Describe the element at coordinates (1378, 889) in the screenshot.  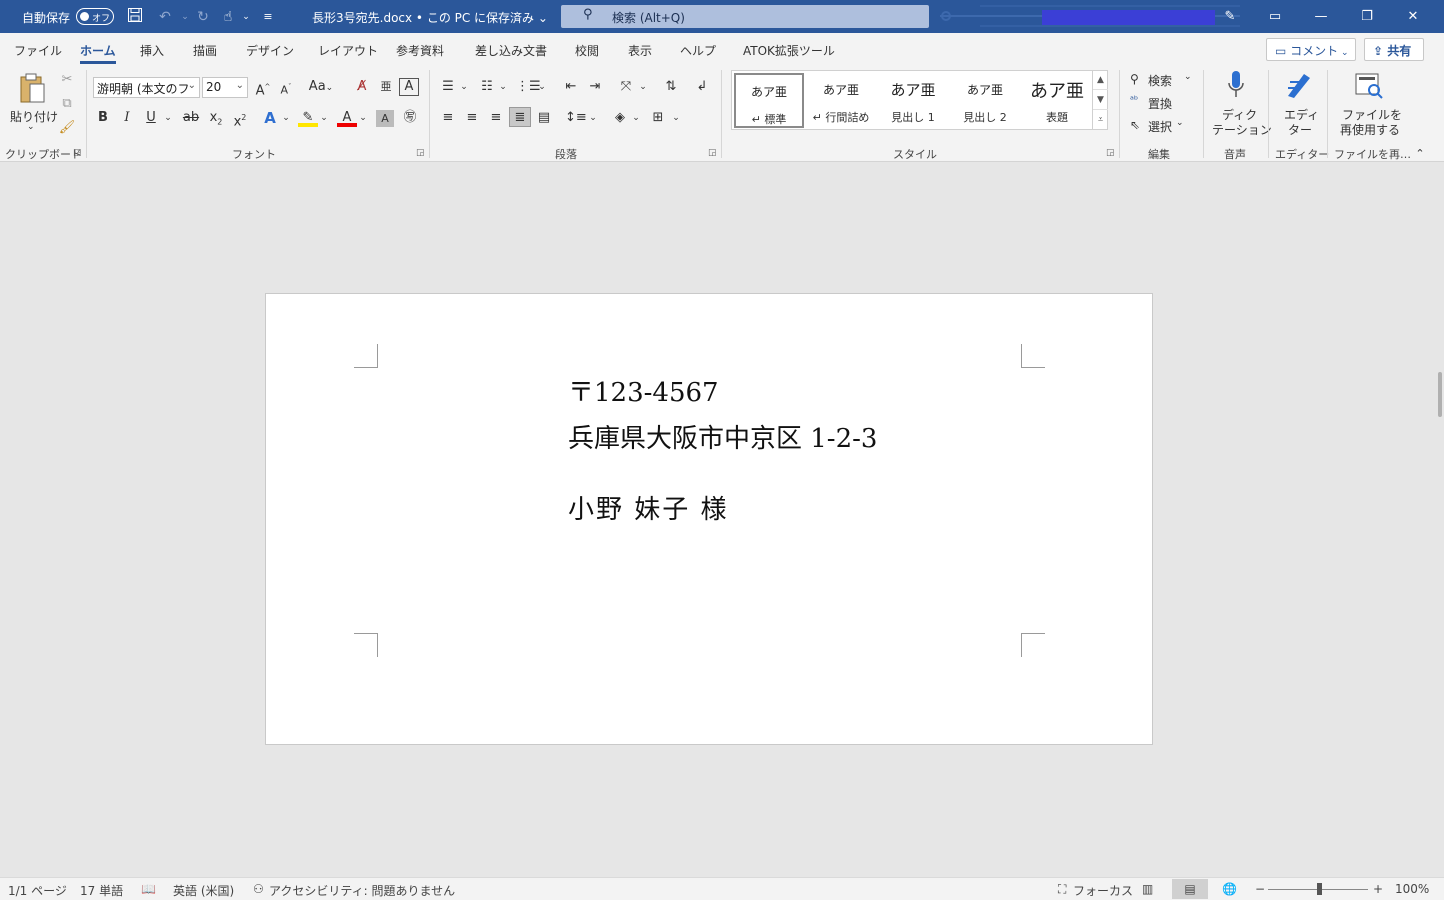
I see `zoom-in-icon: +` at that location.